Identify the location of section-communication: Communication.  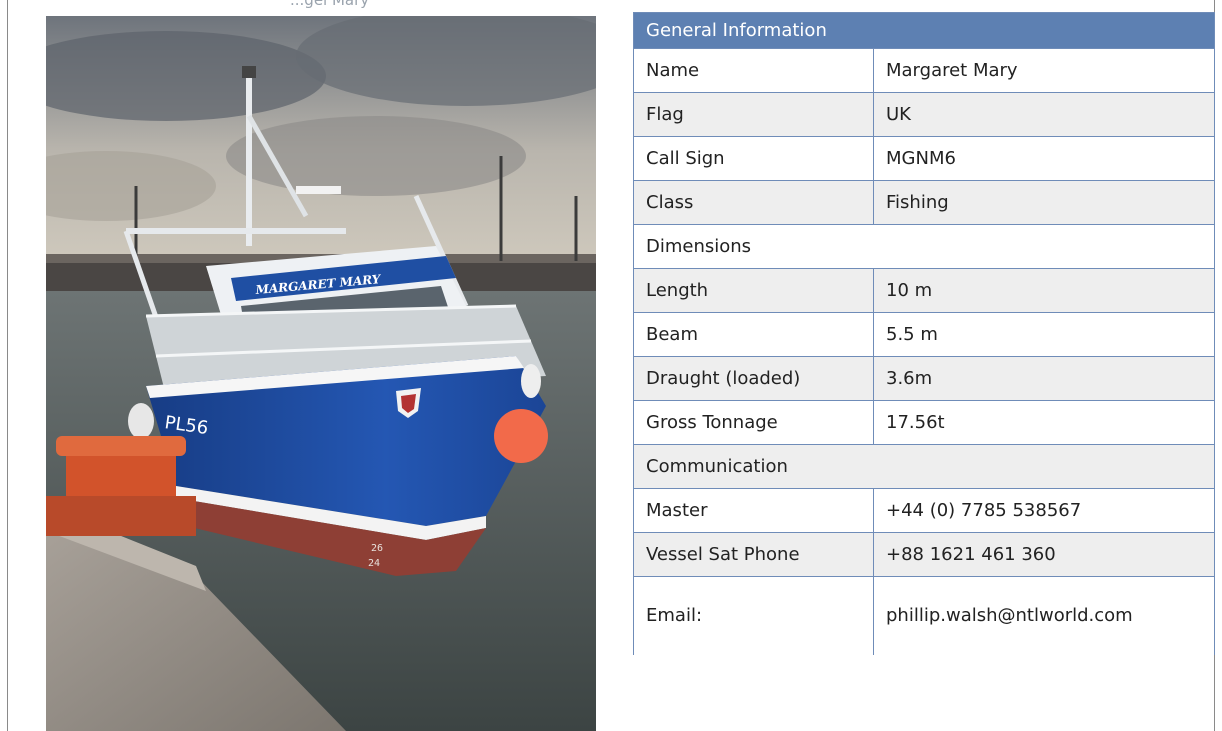
(924, 466).